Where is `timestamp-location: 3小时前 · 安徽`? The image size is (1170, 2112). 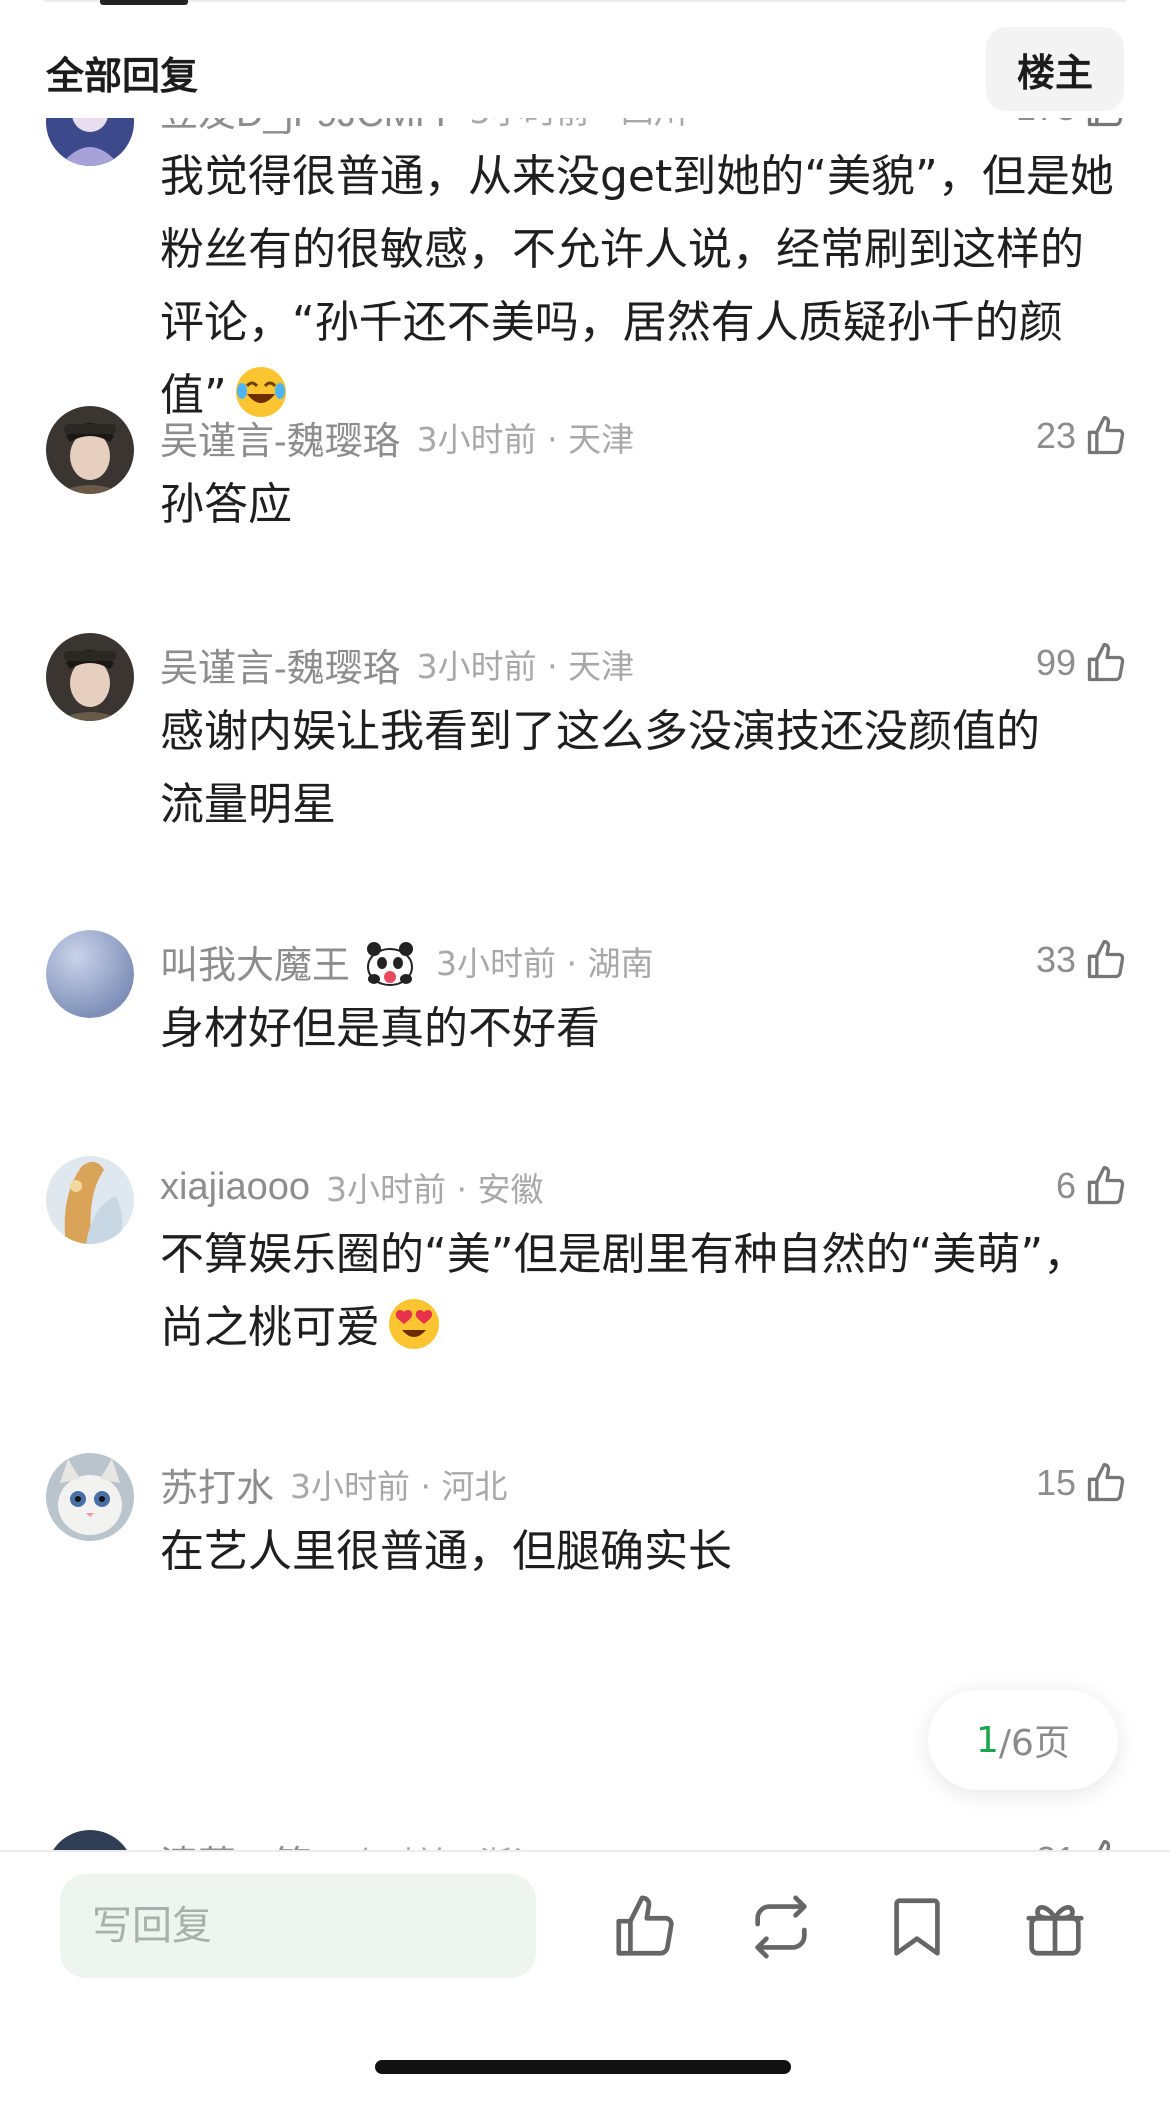
timestamp-location: 3小时前 · 安徽 is located at coordinates (435, 1189).